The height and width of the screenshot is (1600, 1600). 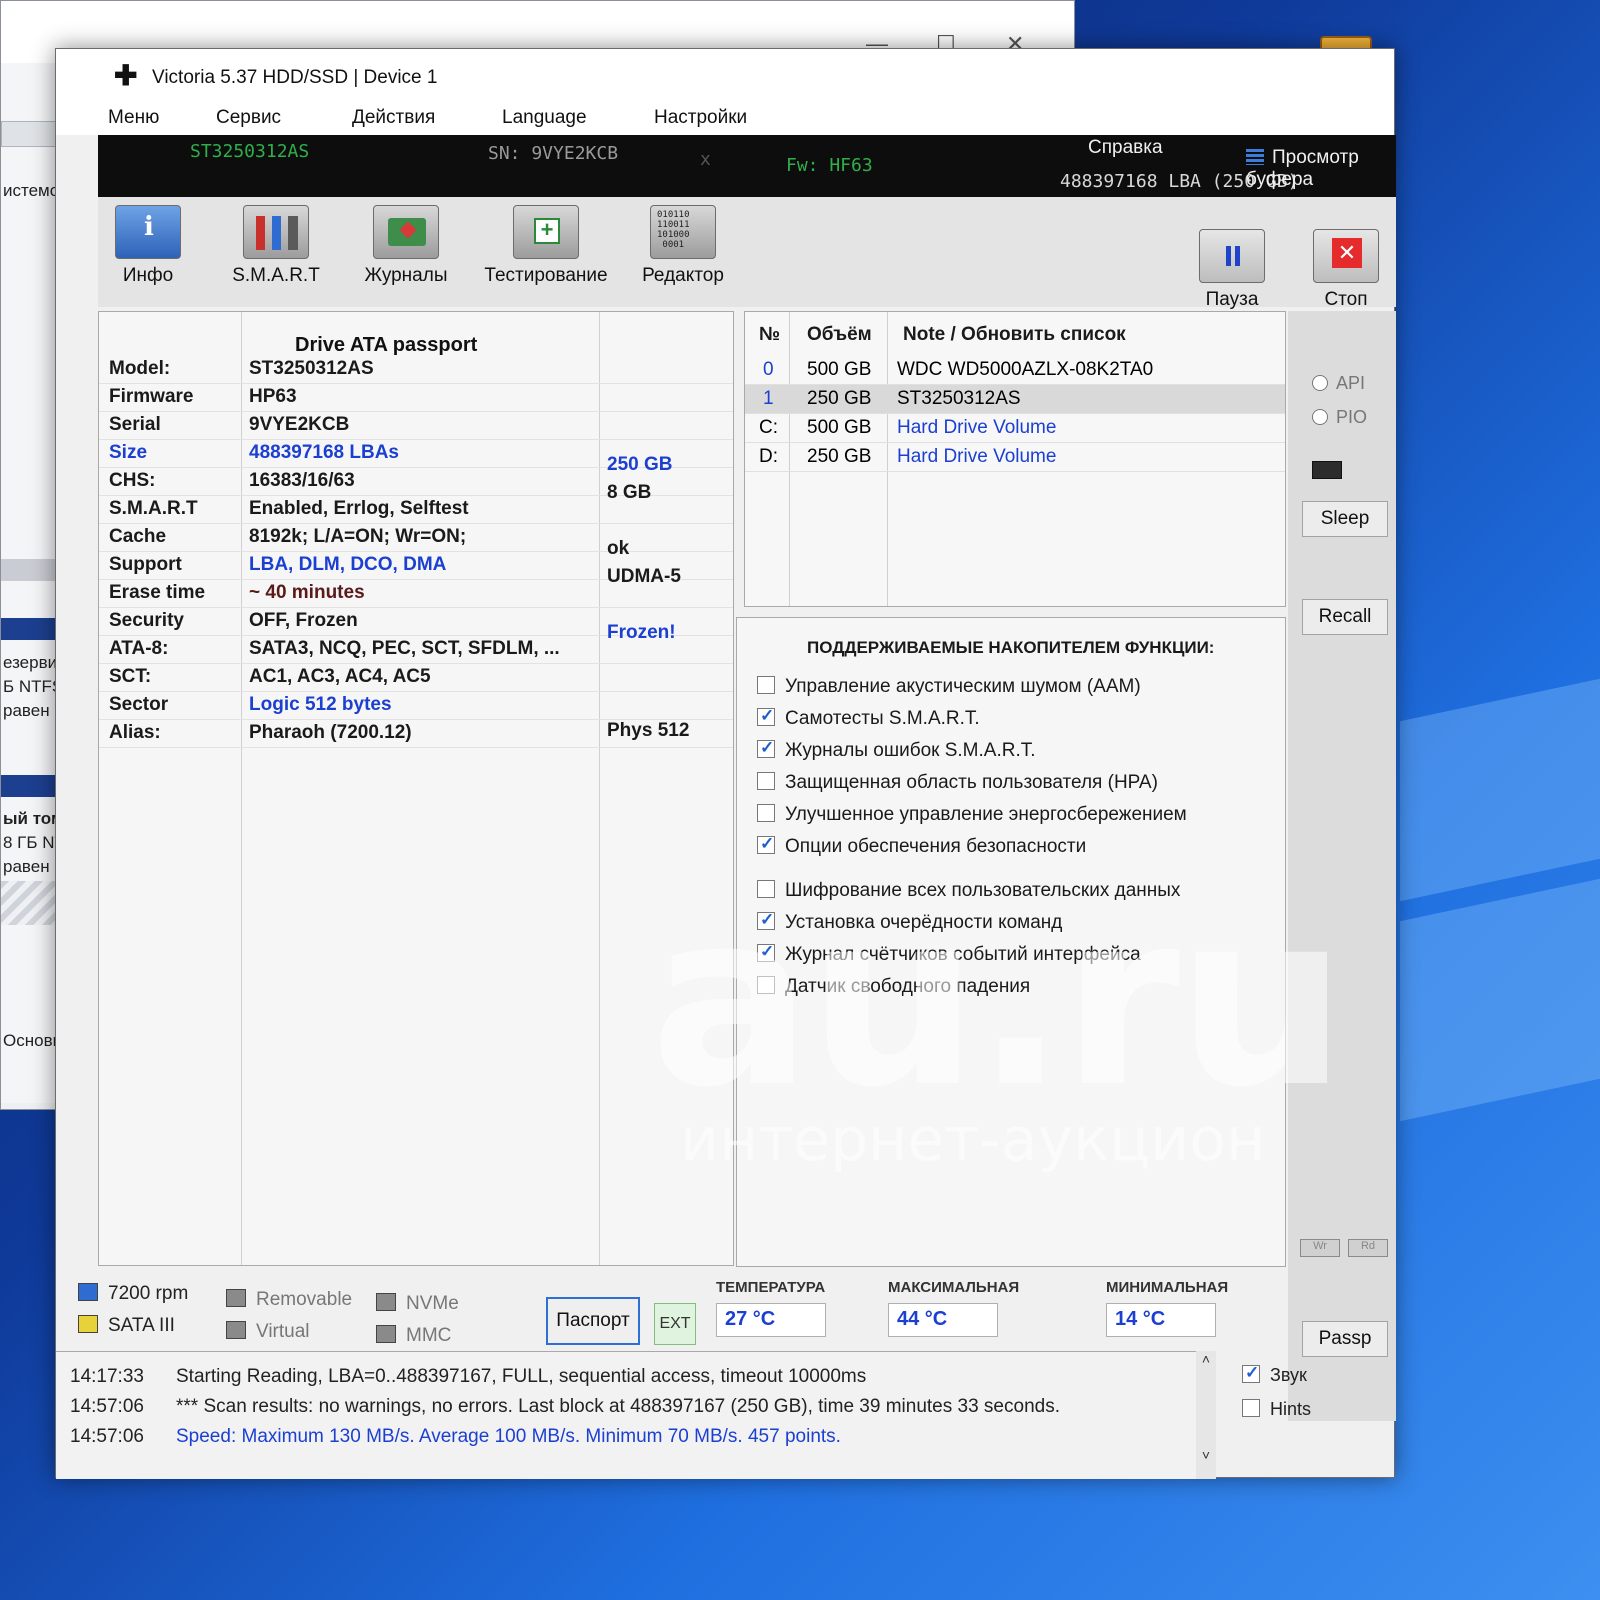 I want to click on menu-service: Сервис, so click(x=248, y=118).